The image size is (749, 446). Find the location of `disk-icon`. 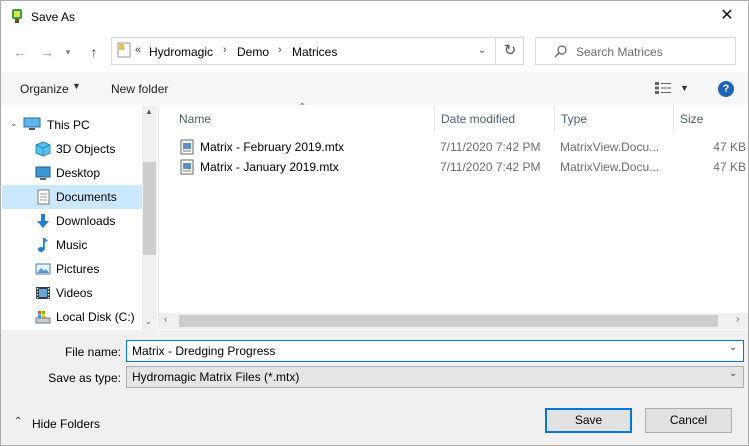

disk-icon is located at coordinates (43, 317).